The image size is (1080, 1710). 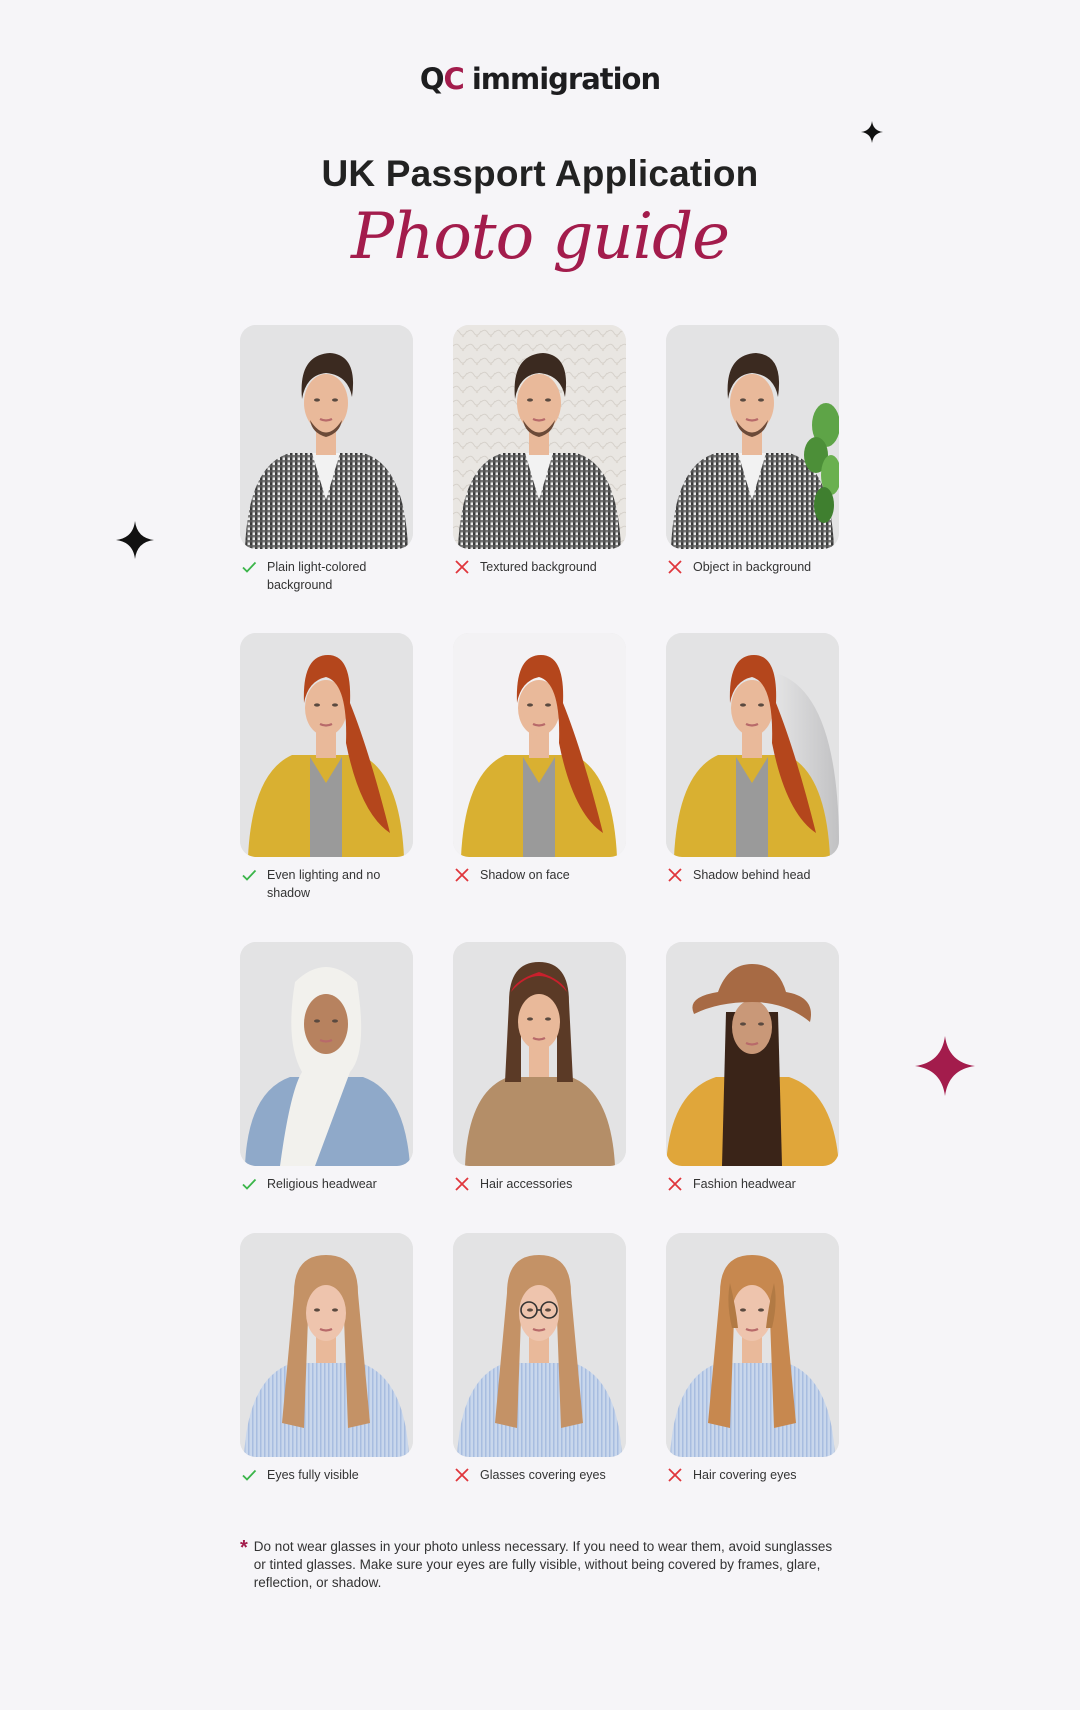 What do you see at coordinates (432, 79) in the screenshot?
I see `logo-mark-q: Q` at bounding box center [432, 79].